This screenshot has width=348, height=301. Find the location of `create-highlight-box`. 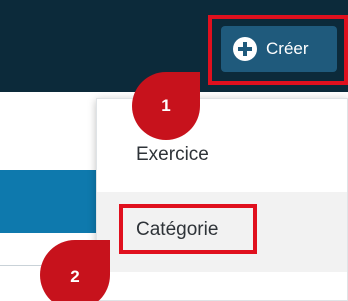

create-highlight-box is located at coordinates (278, 50).